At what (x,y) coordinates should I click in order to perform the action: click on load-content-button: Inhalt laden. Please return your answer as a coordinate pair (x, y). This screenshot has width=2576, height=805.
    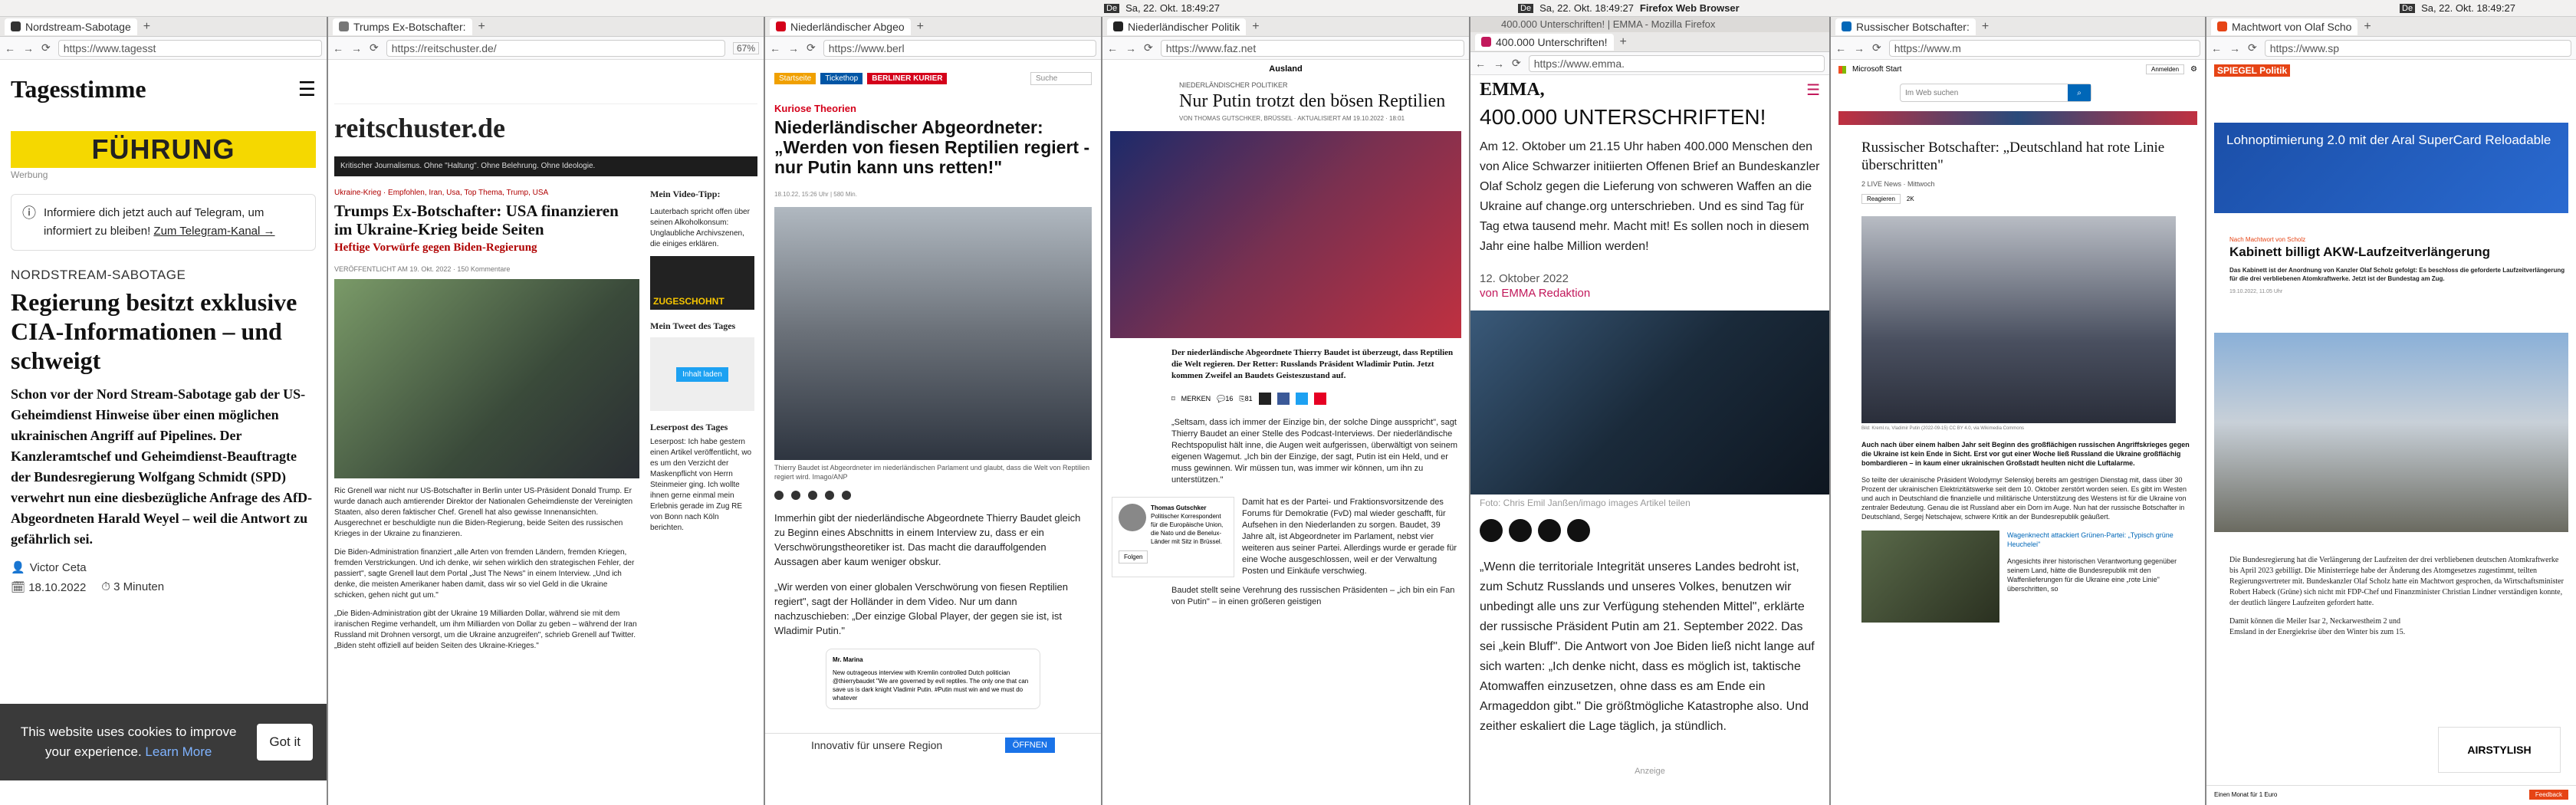
    Looking at the image, I should click on (702, 374).